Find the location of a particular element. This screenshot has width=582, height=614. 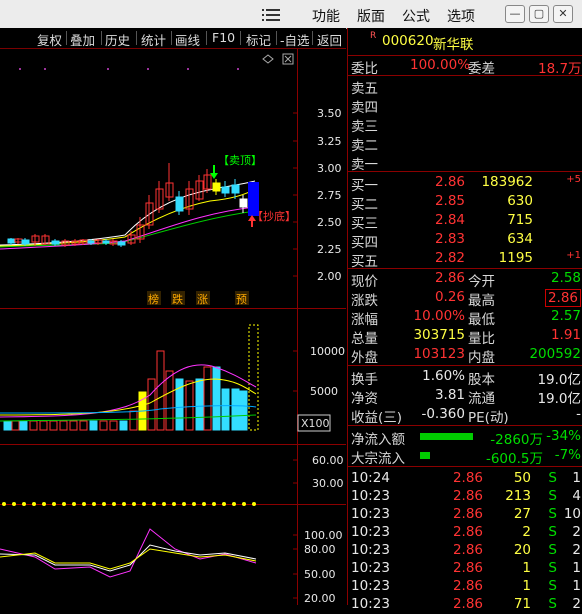

bid-row: 买二 2.85 630 is located at coordinates (465, 202).